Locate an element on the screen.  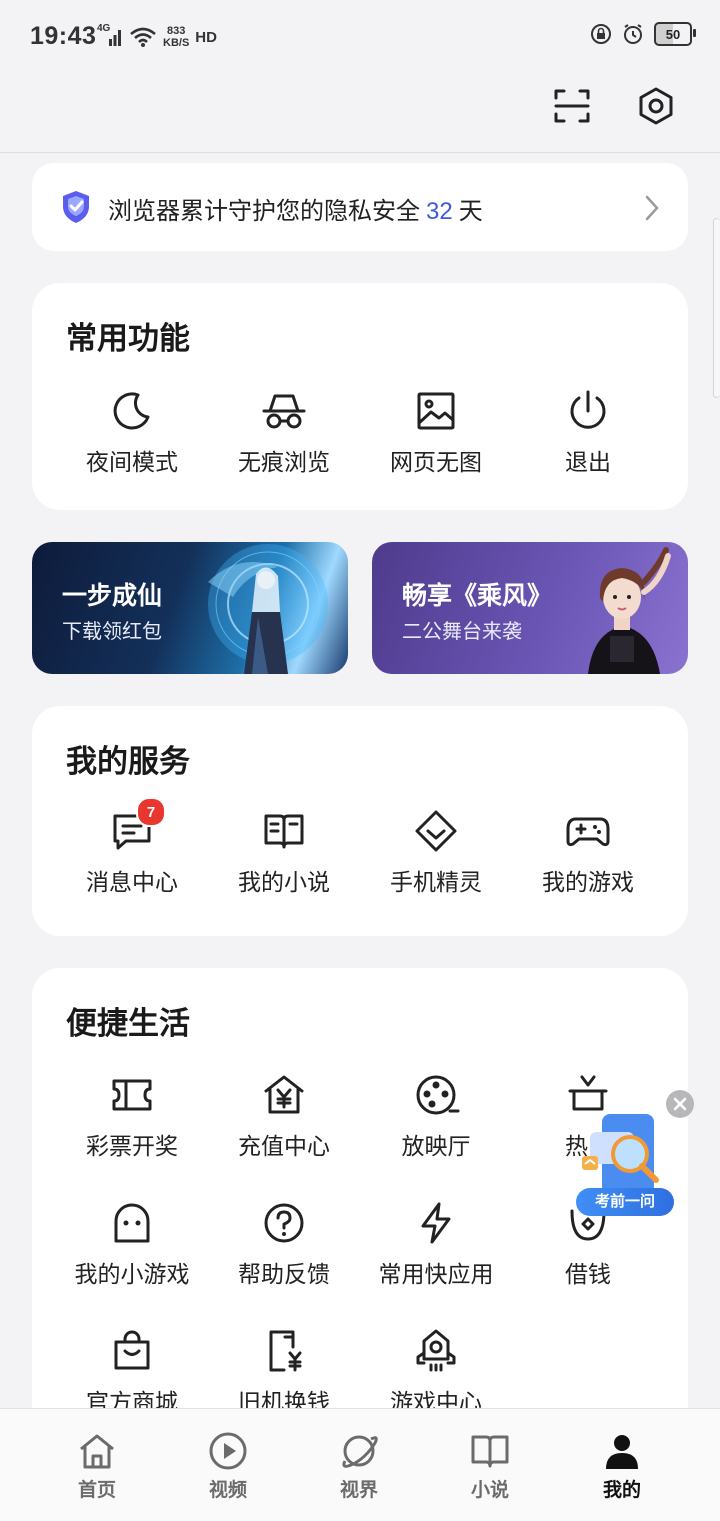
exam-question-widget: 考前一问 is located at coordinates (631, 1155).